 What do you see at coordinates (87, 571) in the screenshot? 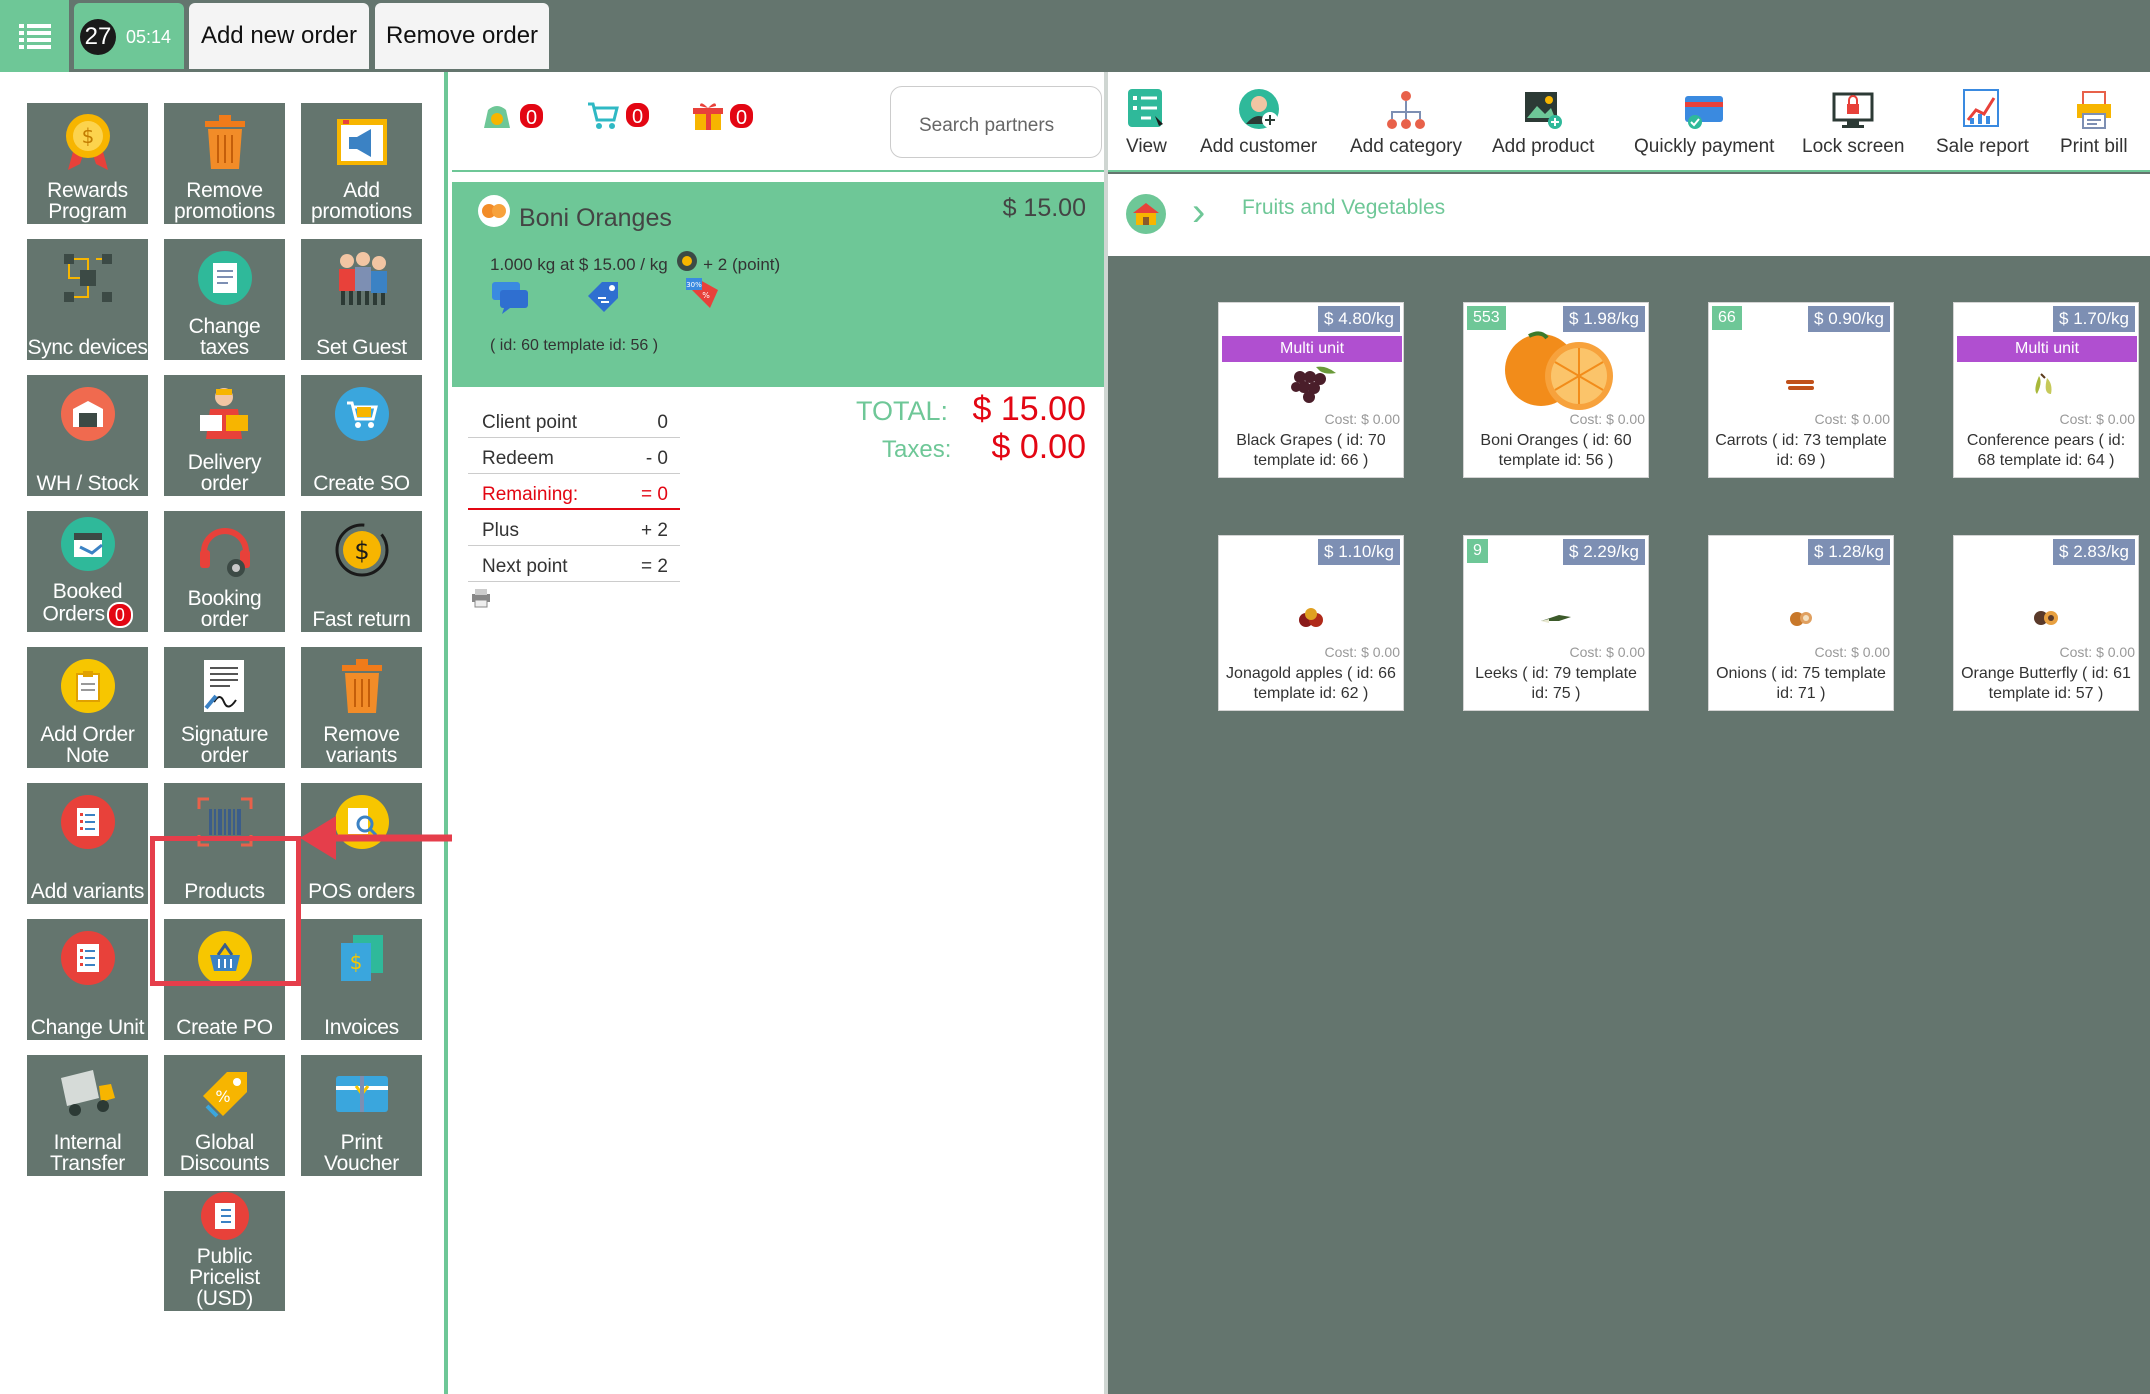
I see `booked-orders-button: Booked Orders 0` at bounding box center [87, 571].